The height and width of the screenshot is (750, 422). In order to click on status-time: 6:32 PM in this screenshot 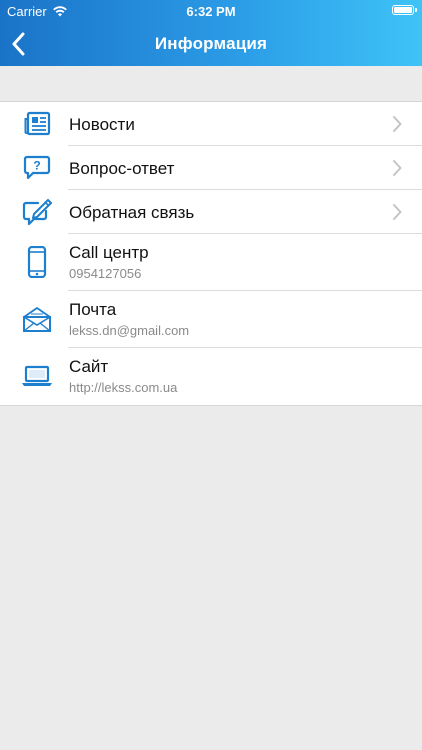, I will do `click(211, 11)`.